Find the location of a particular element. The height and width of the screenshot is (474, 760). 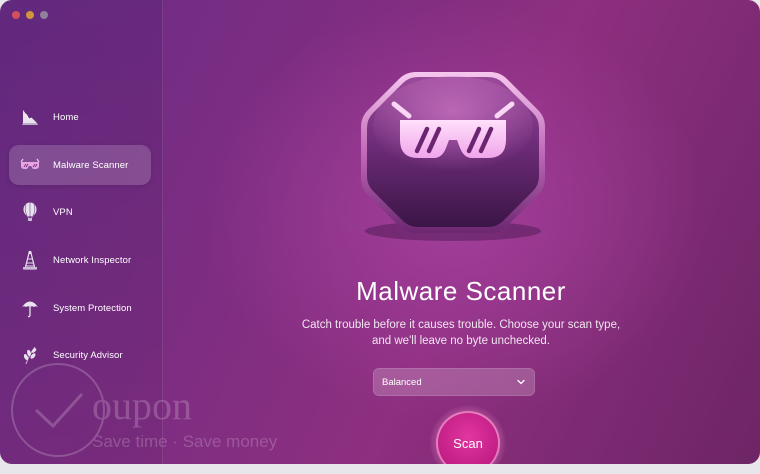

sidebar-item-security-advisor: Security Advisor is located at coordinates (80, 355).